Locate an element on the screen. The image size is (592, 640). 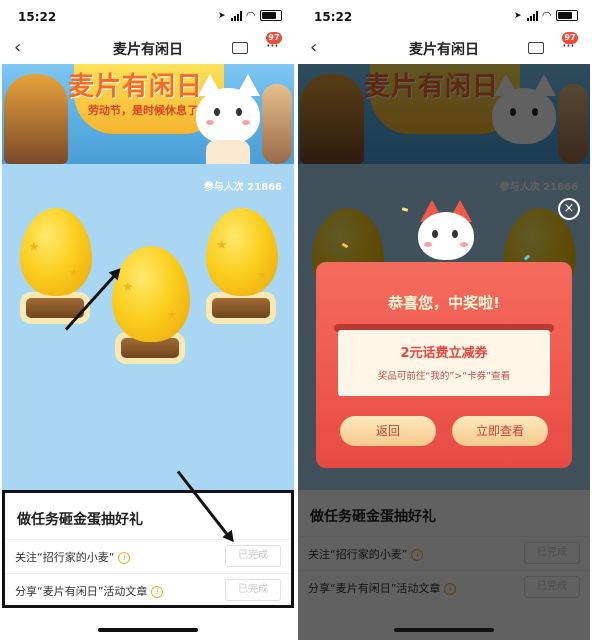
banner-character-right is located at coordinates (277, 124).